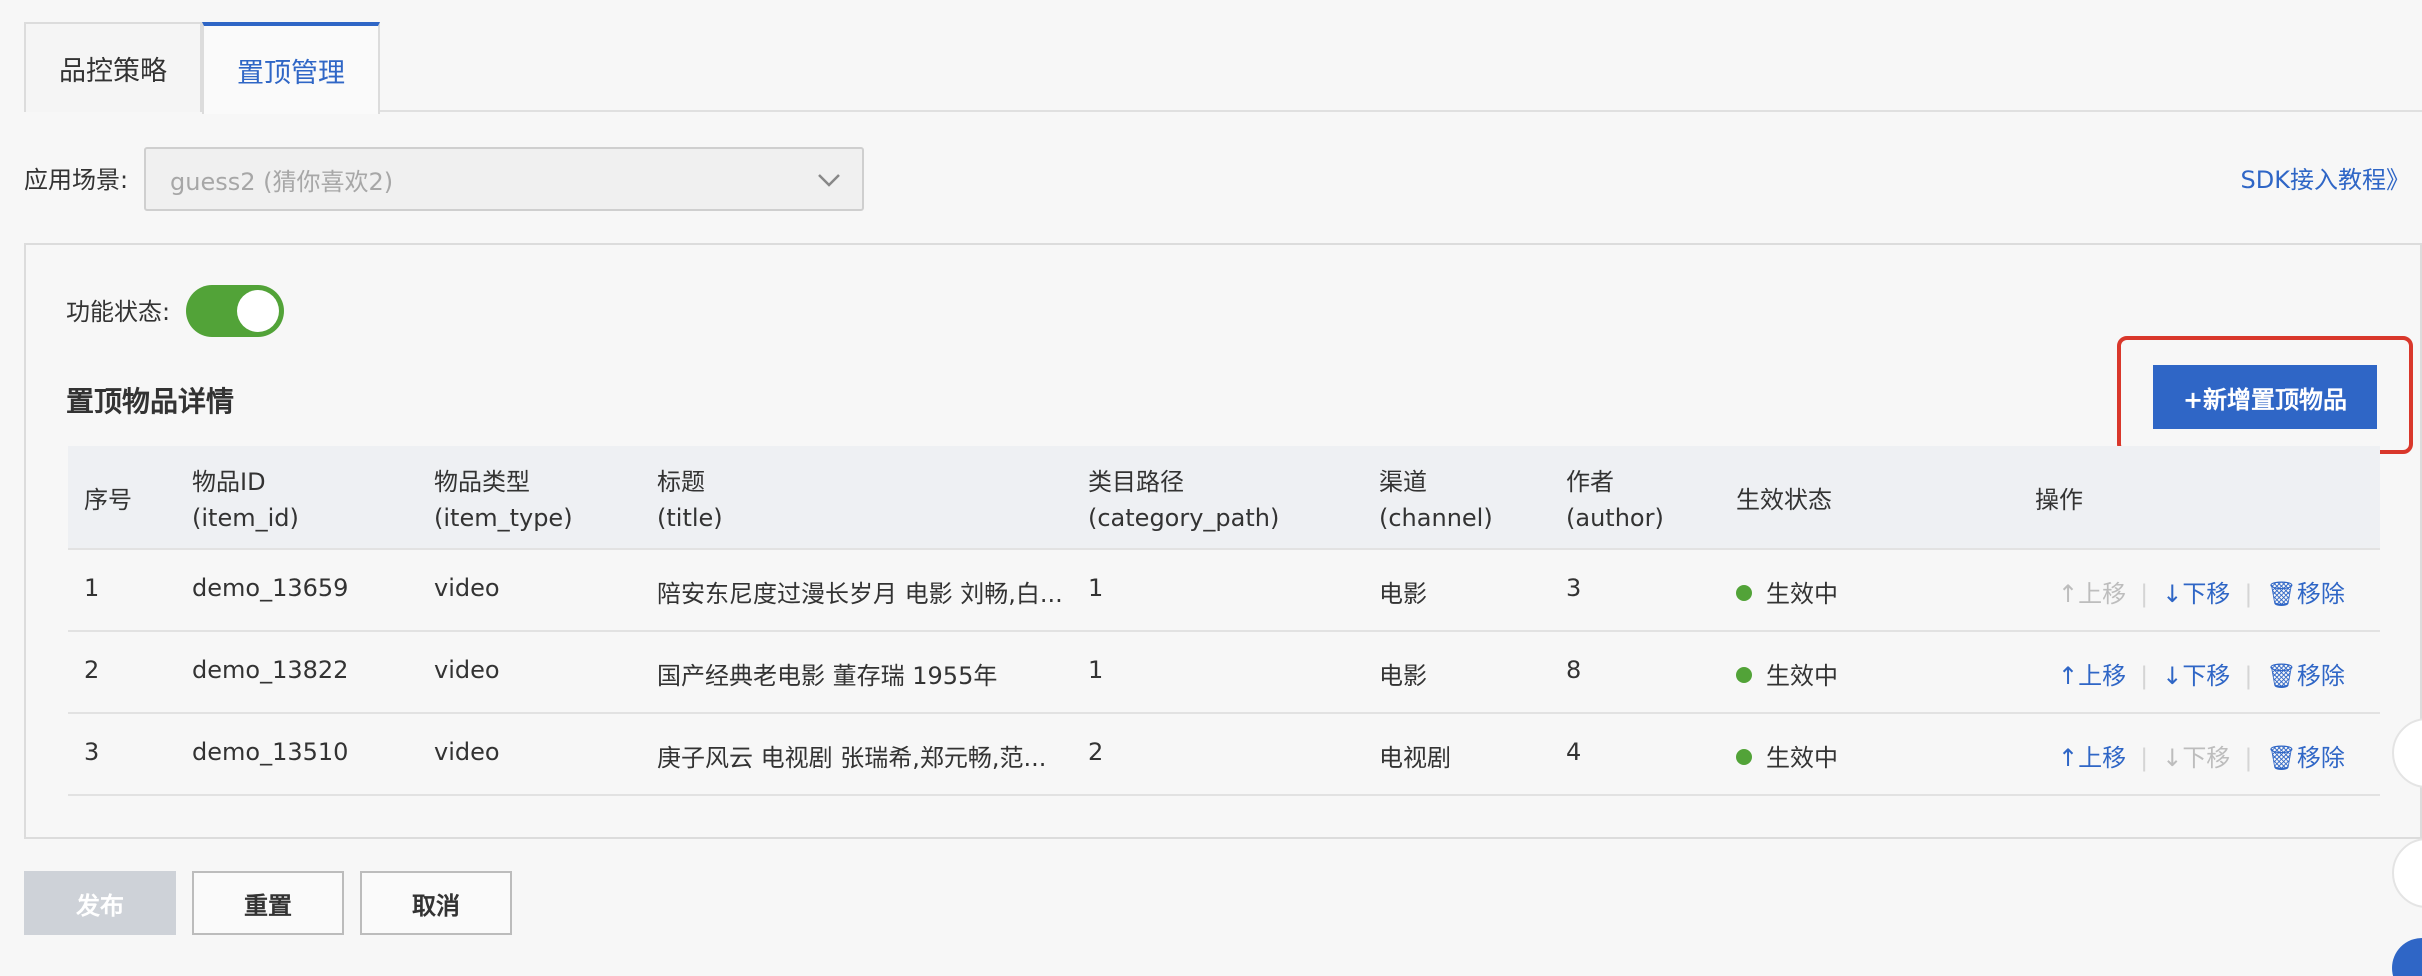  What do you see at coordinates (92, 588) in the screenshot?
I see `cell-index: 1` at bounding box center [92, 588].